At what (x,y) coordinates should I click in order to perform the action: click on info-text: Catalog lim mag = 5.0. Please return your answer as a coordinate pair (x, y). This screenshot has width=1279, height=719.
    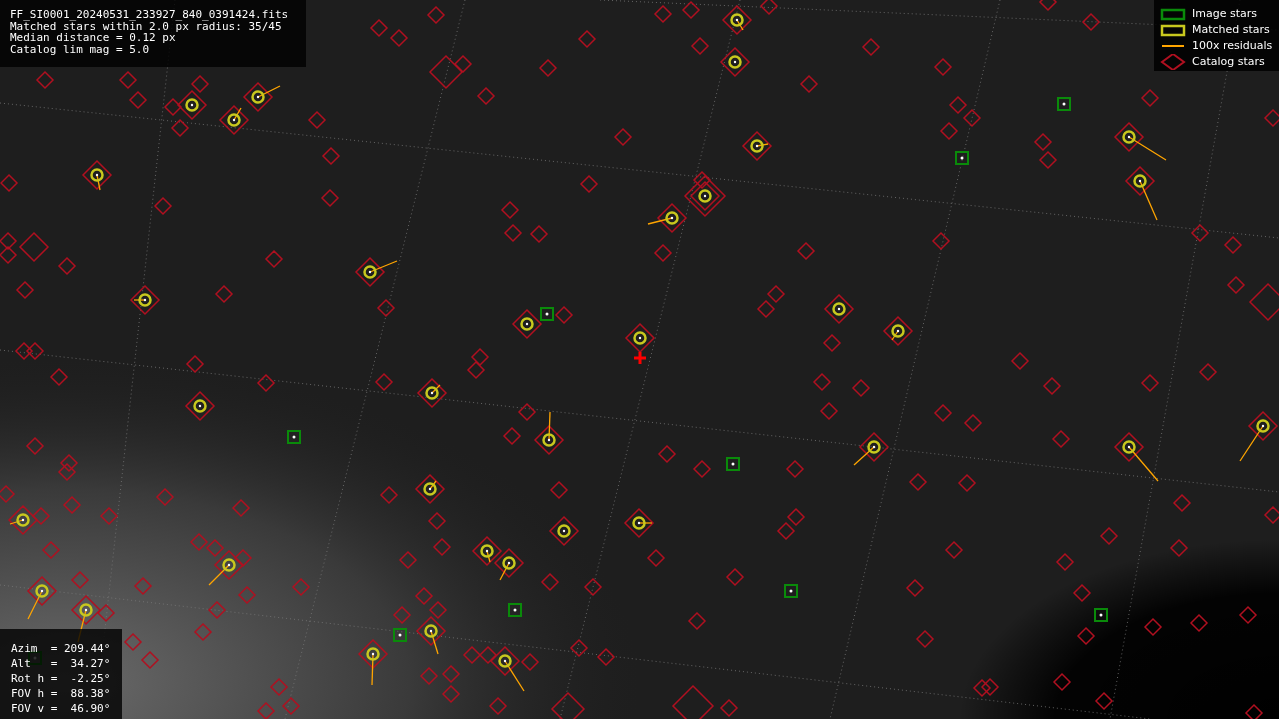
    Looking at the image, I should click on (80, 49).